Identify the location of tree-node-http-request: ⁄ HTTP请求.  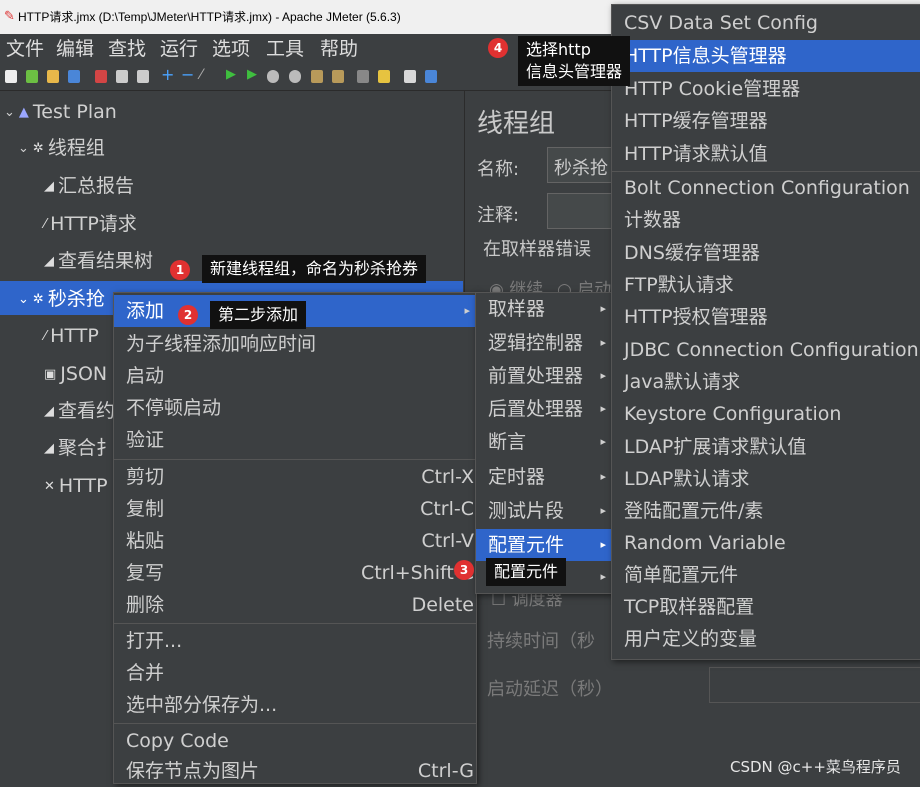
(90, 224).